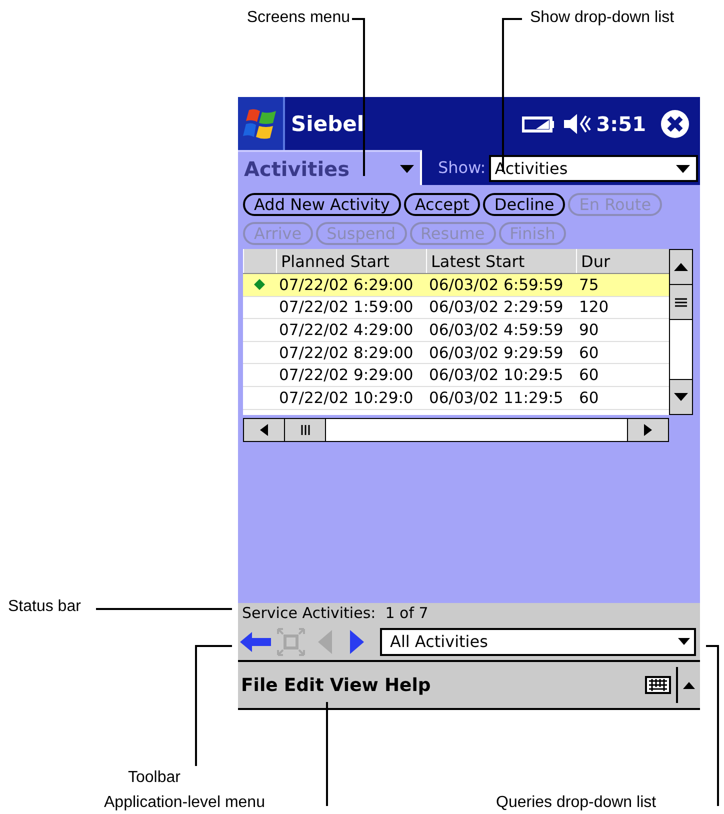 This screenshot has height=814, width=724. Describe the element at coordinates (346, 307) in the screenshot. I see `table-cell-text: 07/22/02 1:59:00` at that location.